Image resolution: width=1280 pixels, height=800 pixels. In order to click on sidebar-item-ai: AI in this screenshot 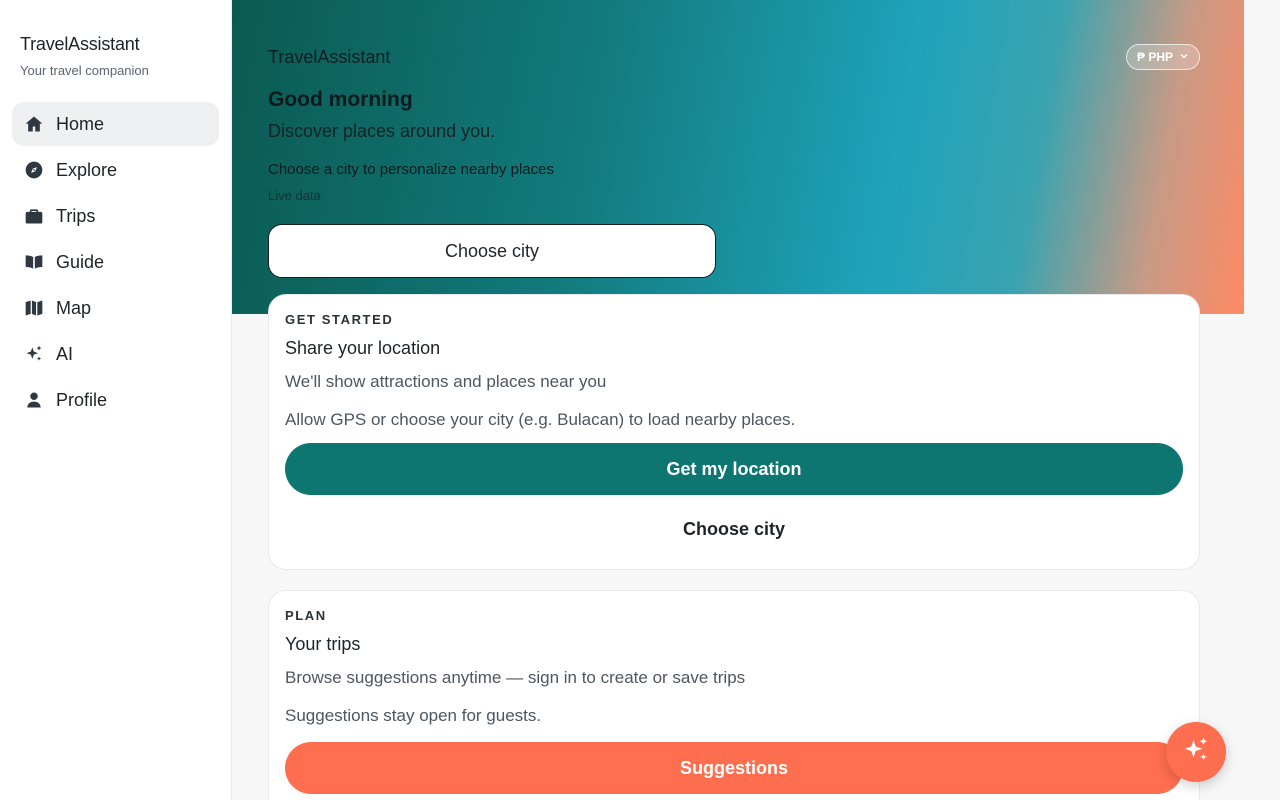, I will do `click(115, 354)`.